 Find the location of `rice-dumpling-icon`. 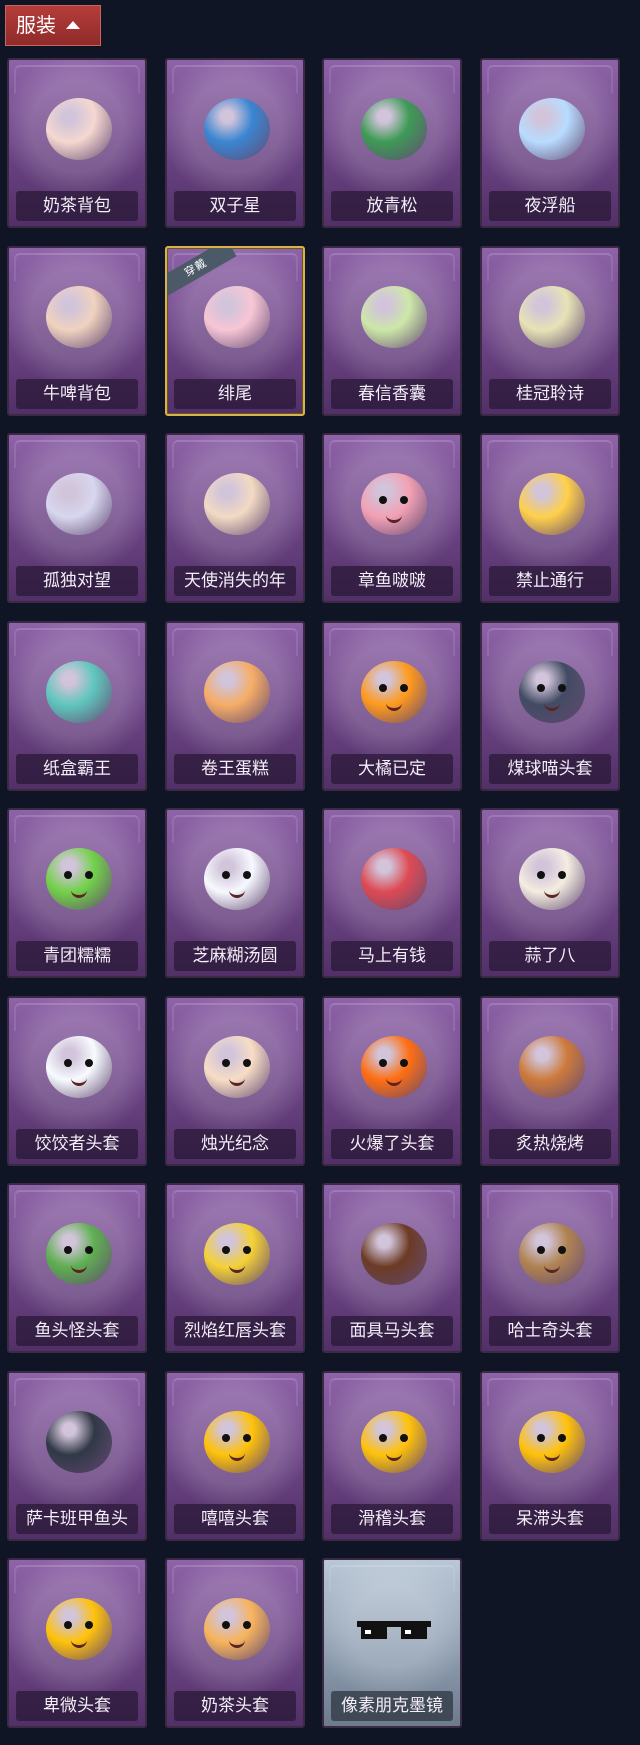

rice-dumpling-icon is located at coordinates (237, 878).